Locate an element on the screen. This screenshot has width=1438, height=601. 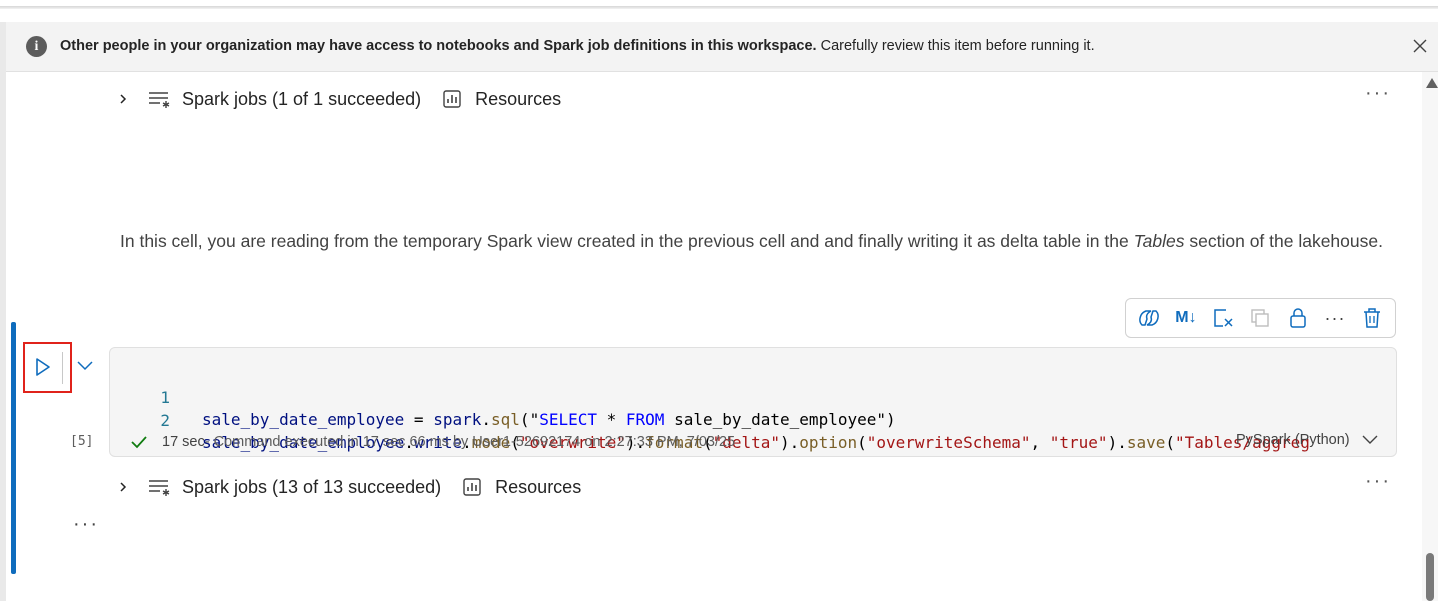
spark-jobs-label: Spark jobs (13 of 13 succeeded) is located at coordinates (311, 487).